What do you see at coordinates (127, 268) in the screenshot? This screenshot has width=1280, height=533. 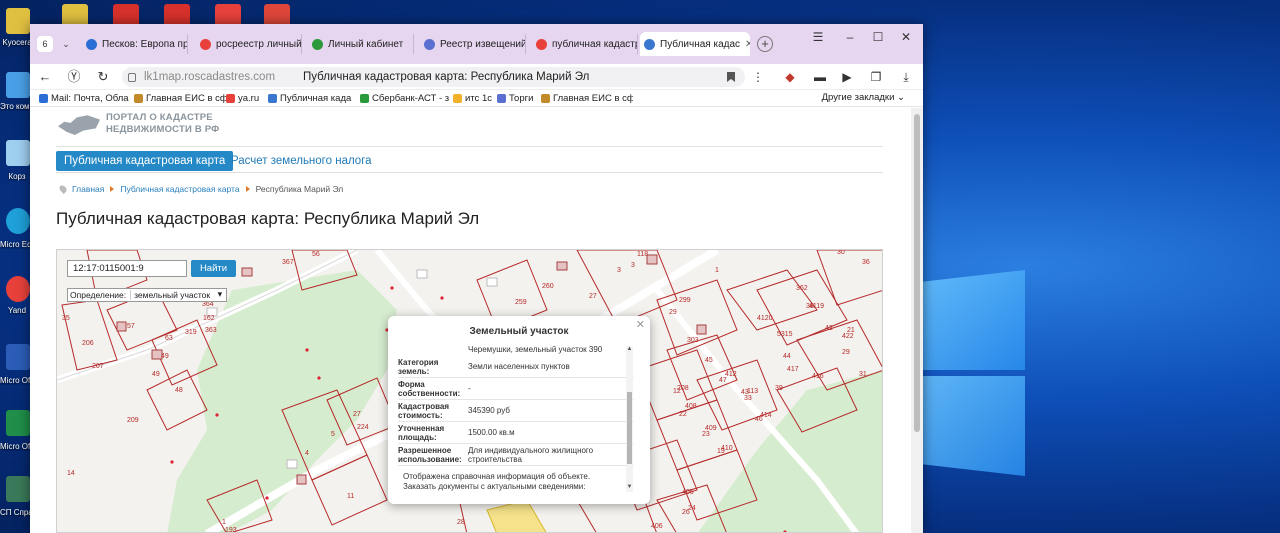 I see `search-input: 12:17:0115001:9` at bounding box center [127, 268].